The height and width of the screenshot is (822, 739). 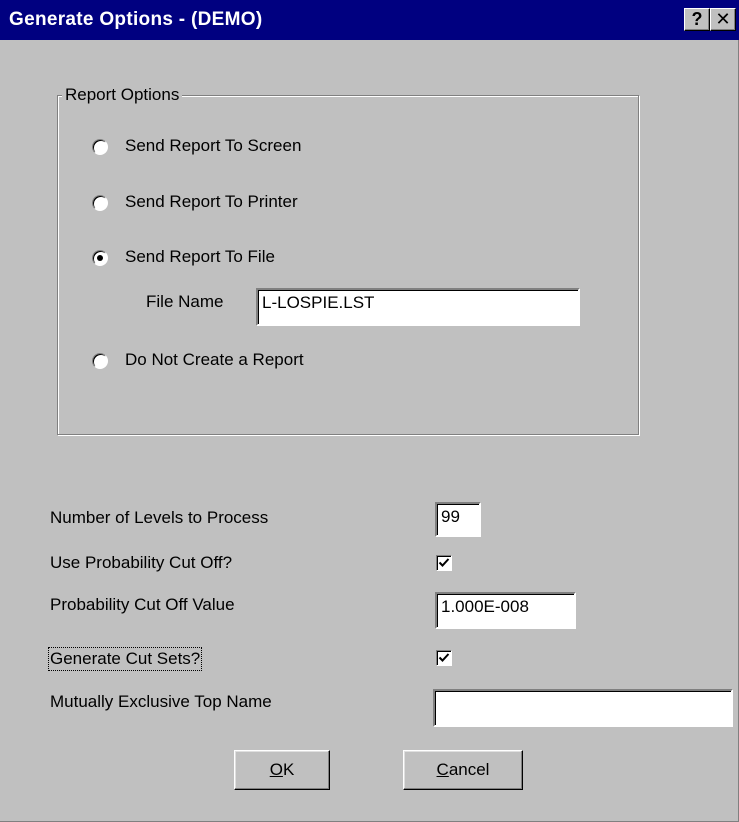 I want to click on cancel-button: Cancel, so click(x=463, y=770).